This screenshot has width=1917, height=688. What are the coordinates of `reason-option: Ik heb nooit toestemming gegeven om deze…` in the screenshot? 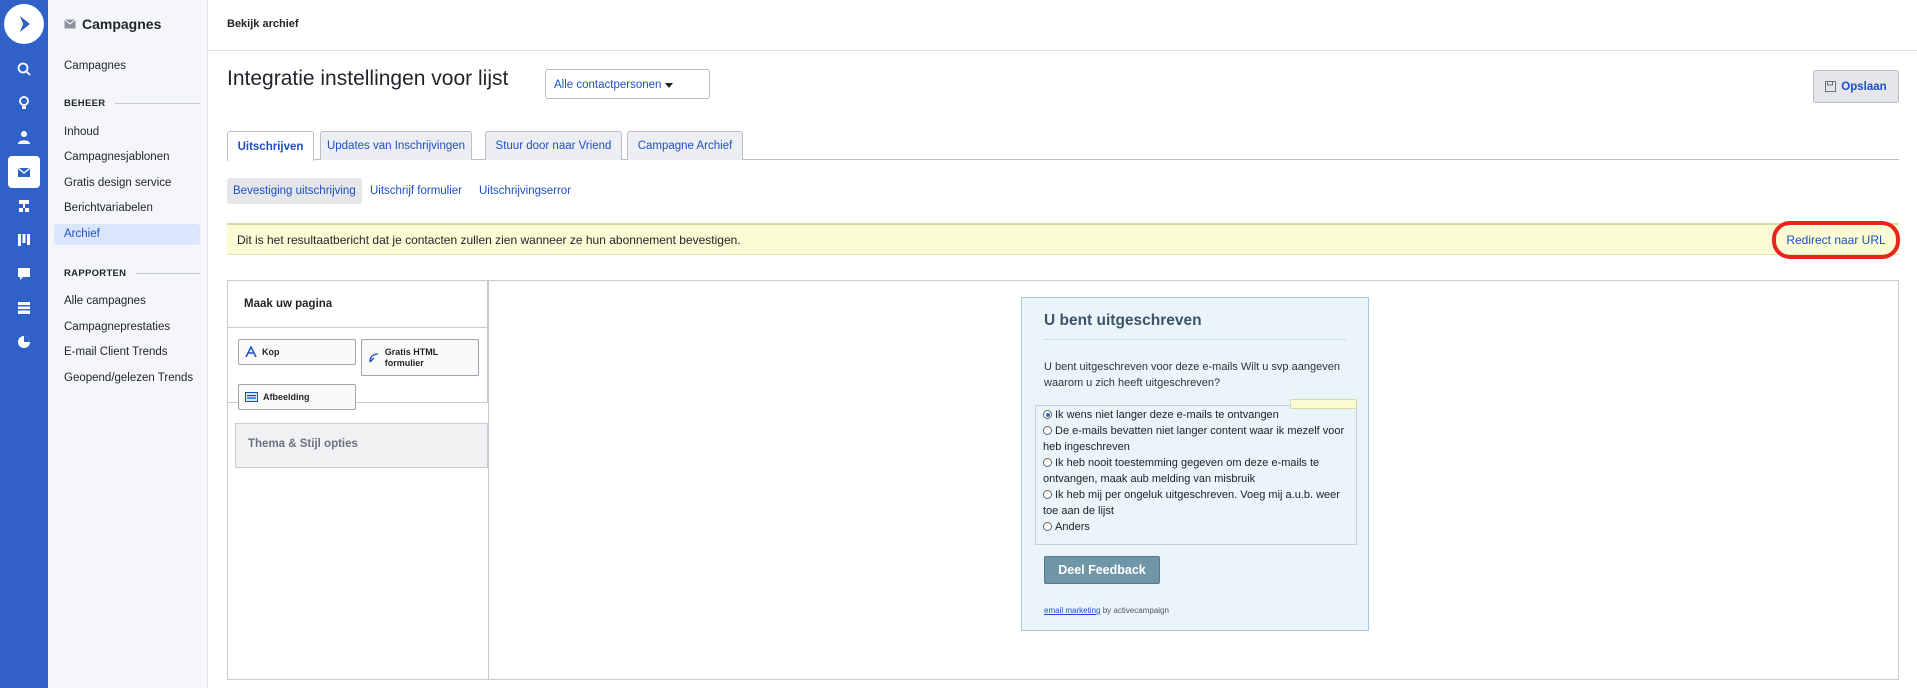 It's located at (1199, 471).